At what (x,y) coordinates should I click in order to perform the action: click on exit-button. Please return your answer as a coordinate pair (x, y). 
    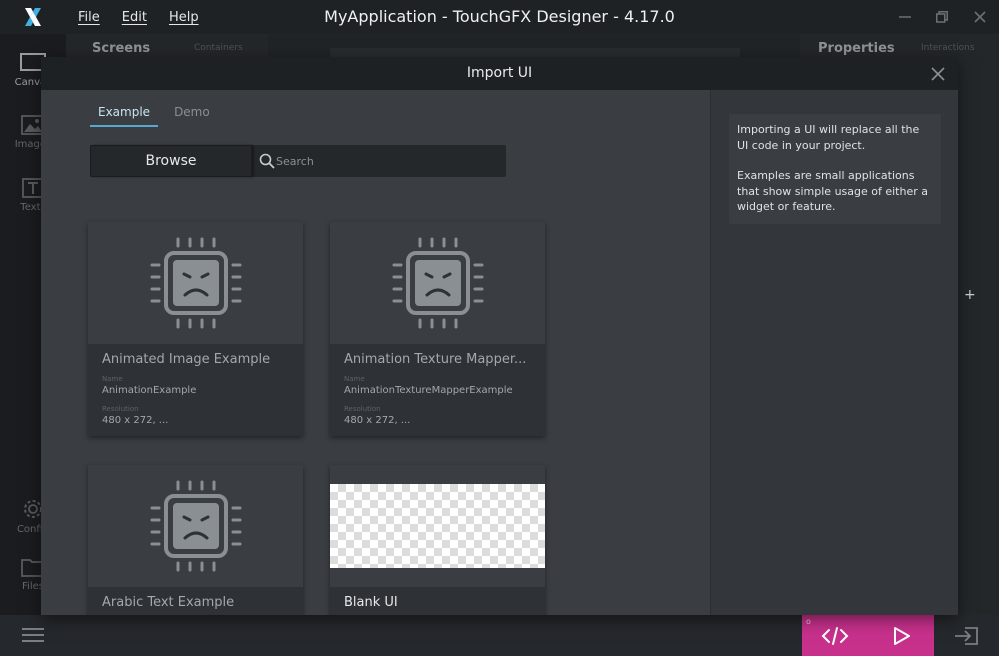
    Looking at the image, I should click on (966, 636).